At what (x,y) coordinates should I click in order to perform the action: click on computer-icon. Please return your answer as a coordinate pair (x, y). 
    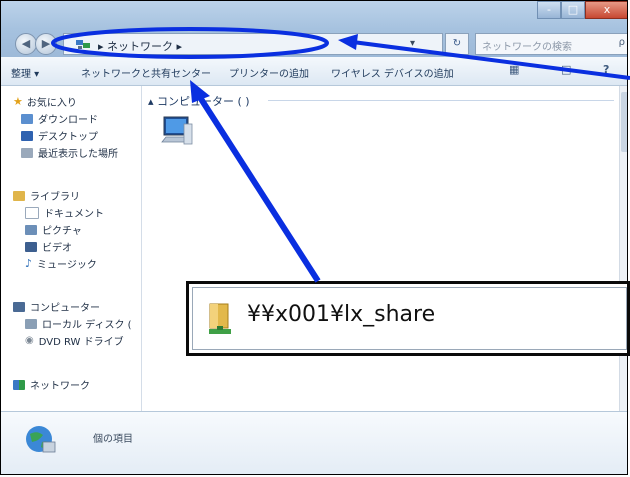
    Looking at the image, I should click on (19, 306).